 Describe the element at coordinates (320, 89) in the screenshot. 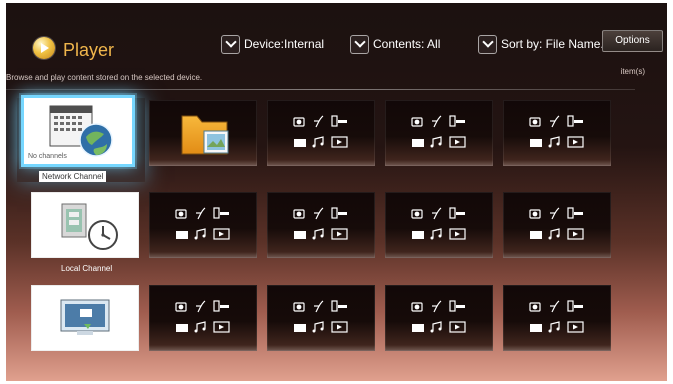

I see `header-divider` at that location.